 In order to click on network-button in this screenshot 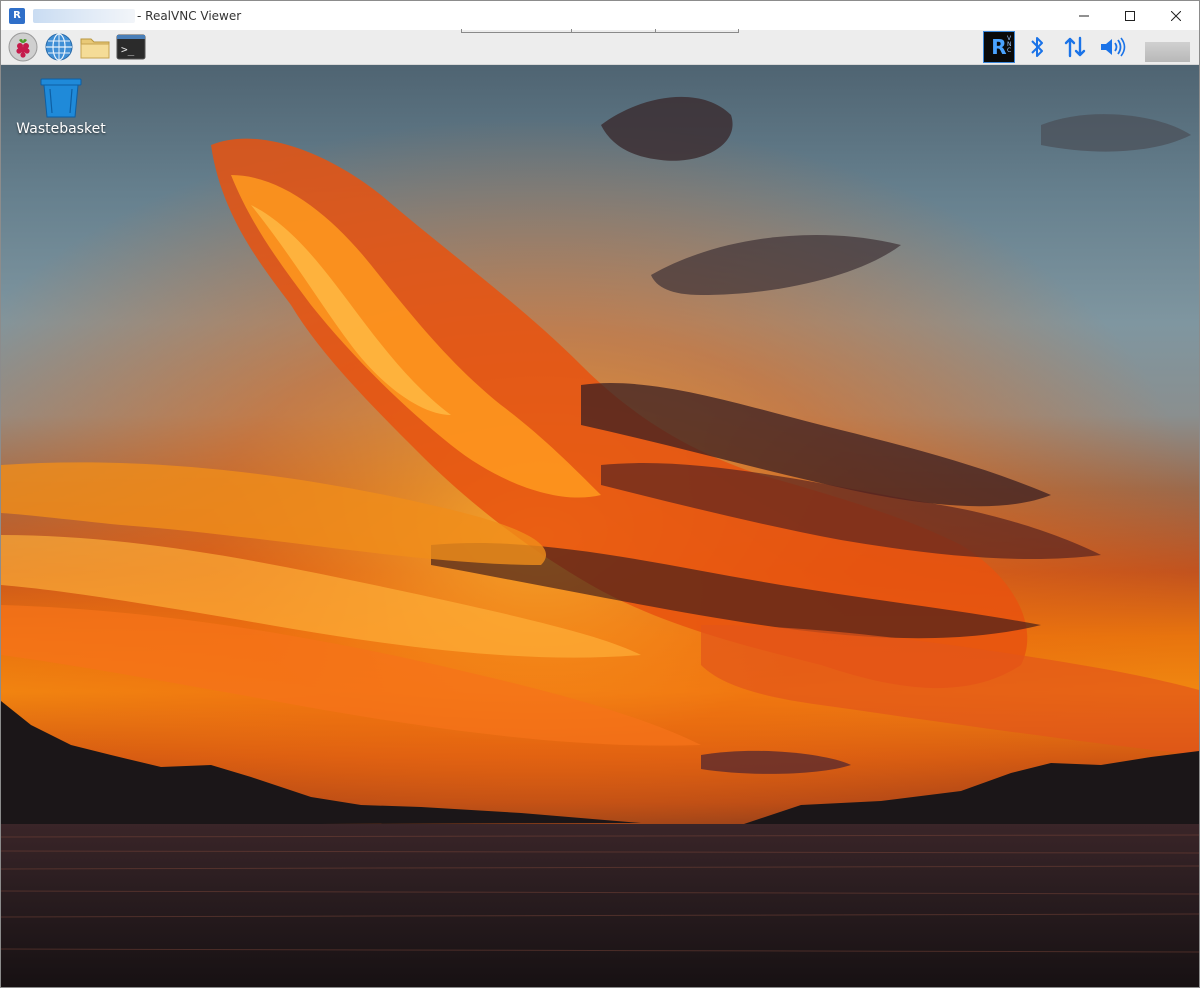, I will do `click(1075, 47)`.